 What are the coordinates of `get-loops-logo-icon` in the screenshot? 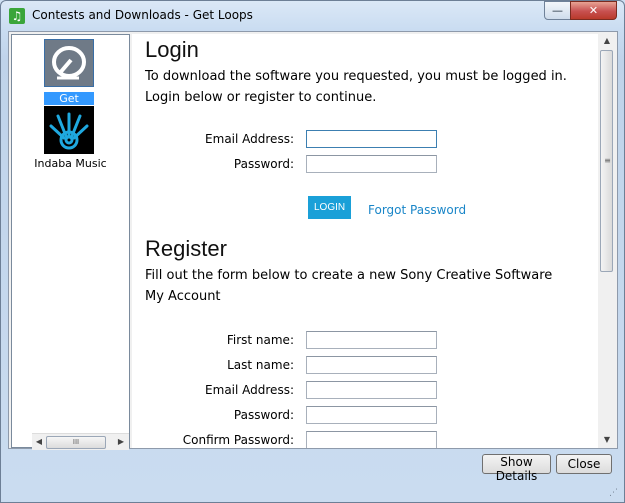 It's located at (69, 63).